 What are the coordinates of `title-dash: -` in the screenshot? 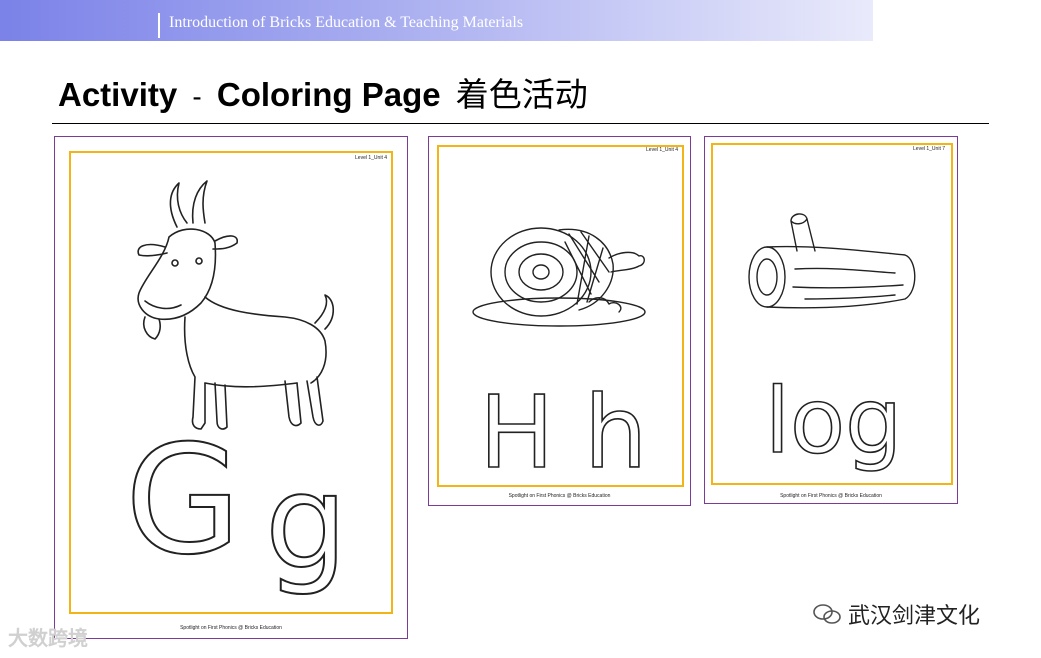 It's located at (197, 96).